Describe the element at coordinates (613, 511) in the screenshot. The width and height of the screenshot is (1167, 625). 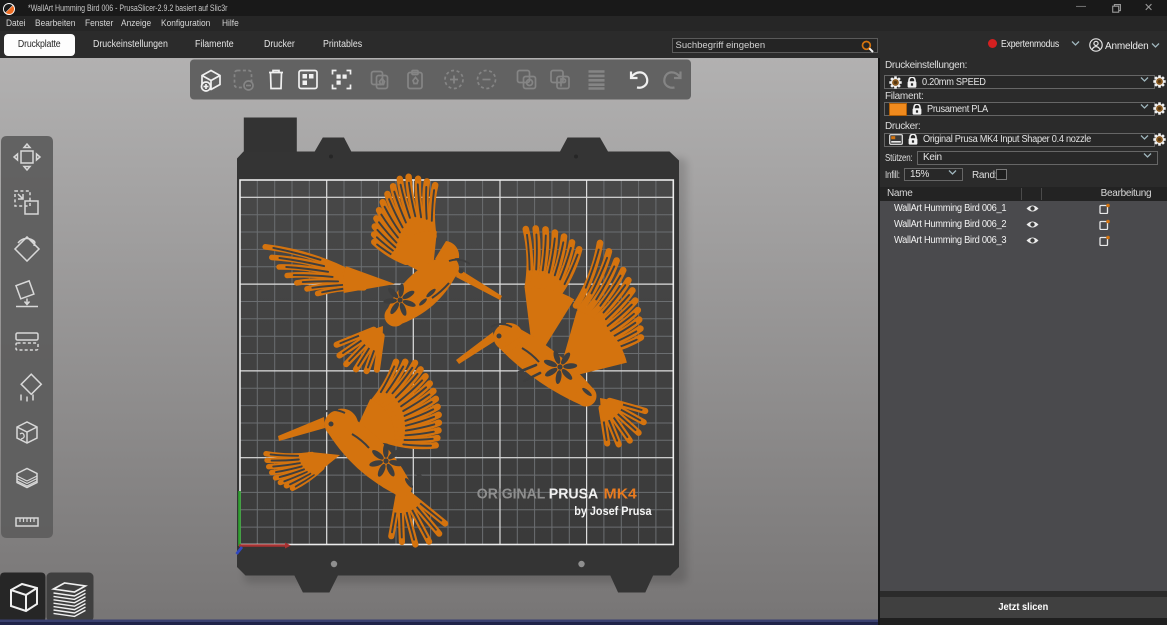
I see `svg-text: by Josef Prusa` at that location.